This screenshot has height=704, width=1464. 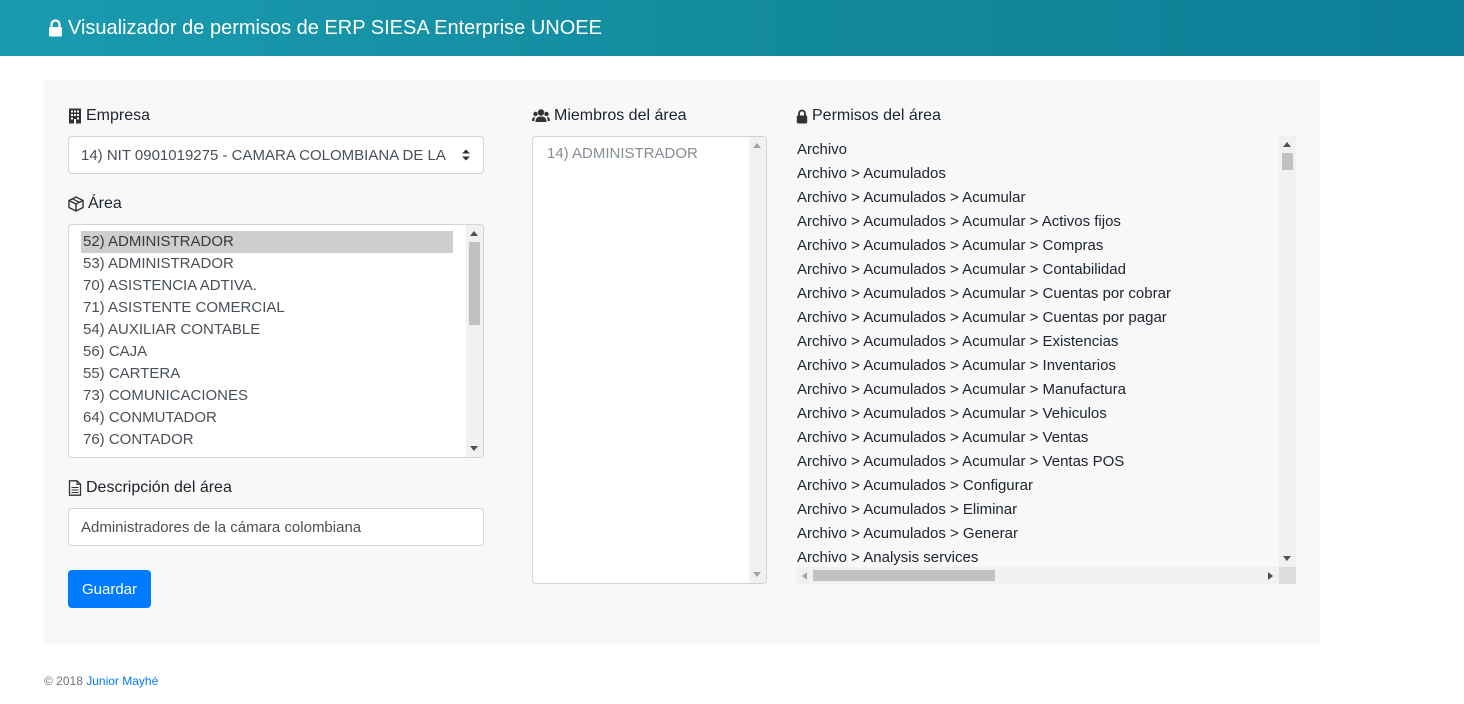 I want to click on author-link: Junior Mayhé, so click(x=122, y=681).